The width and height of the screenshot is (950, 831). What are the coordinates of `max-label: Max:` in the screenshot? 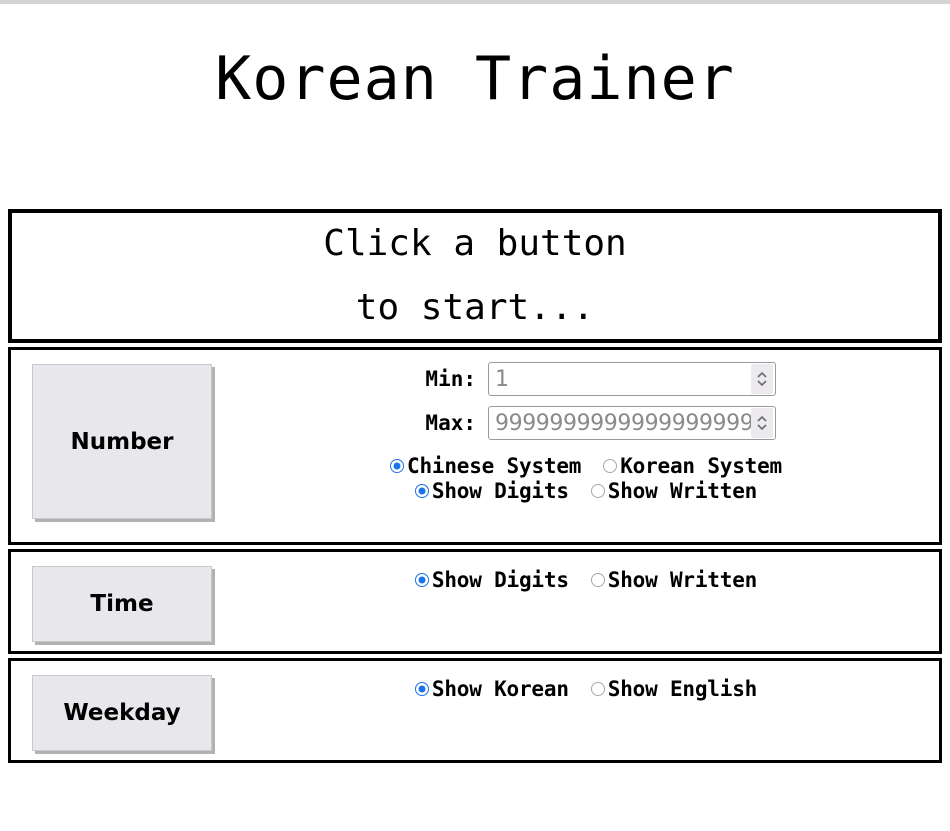 It's located at (450, 423).